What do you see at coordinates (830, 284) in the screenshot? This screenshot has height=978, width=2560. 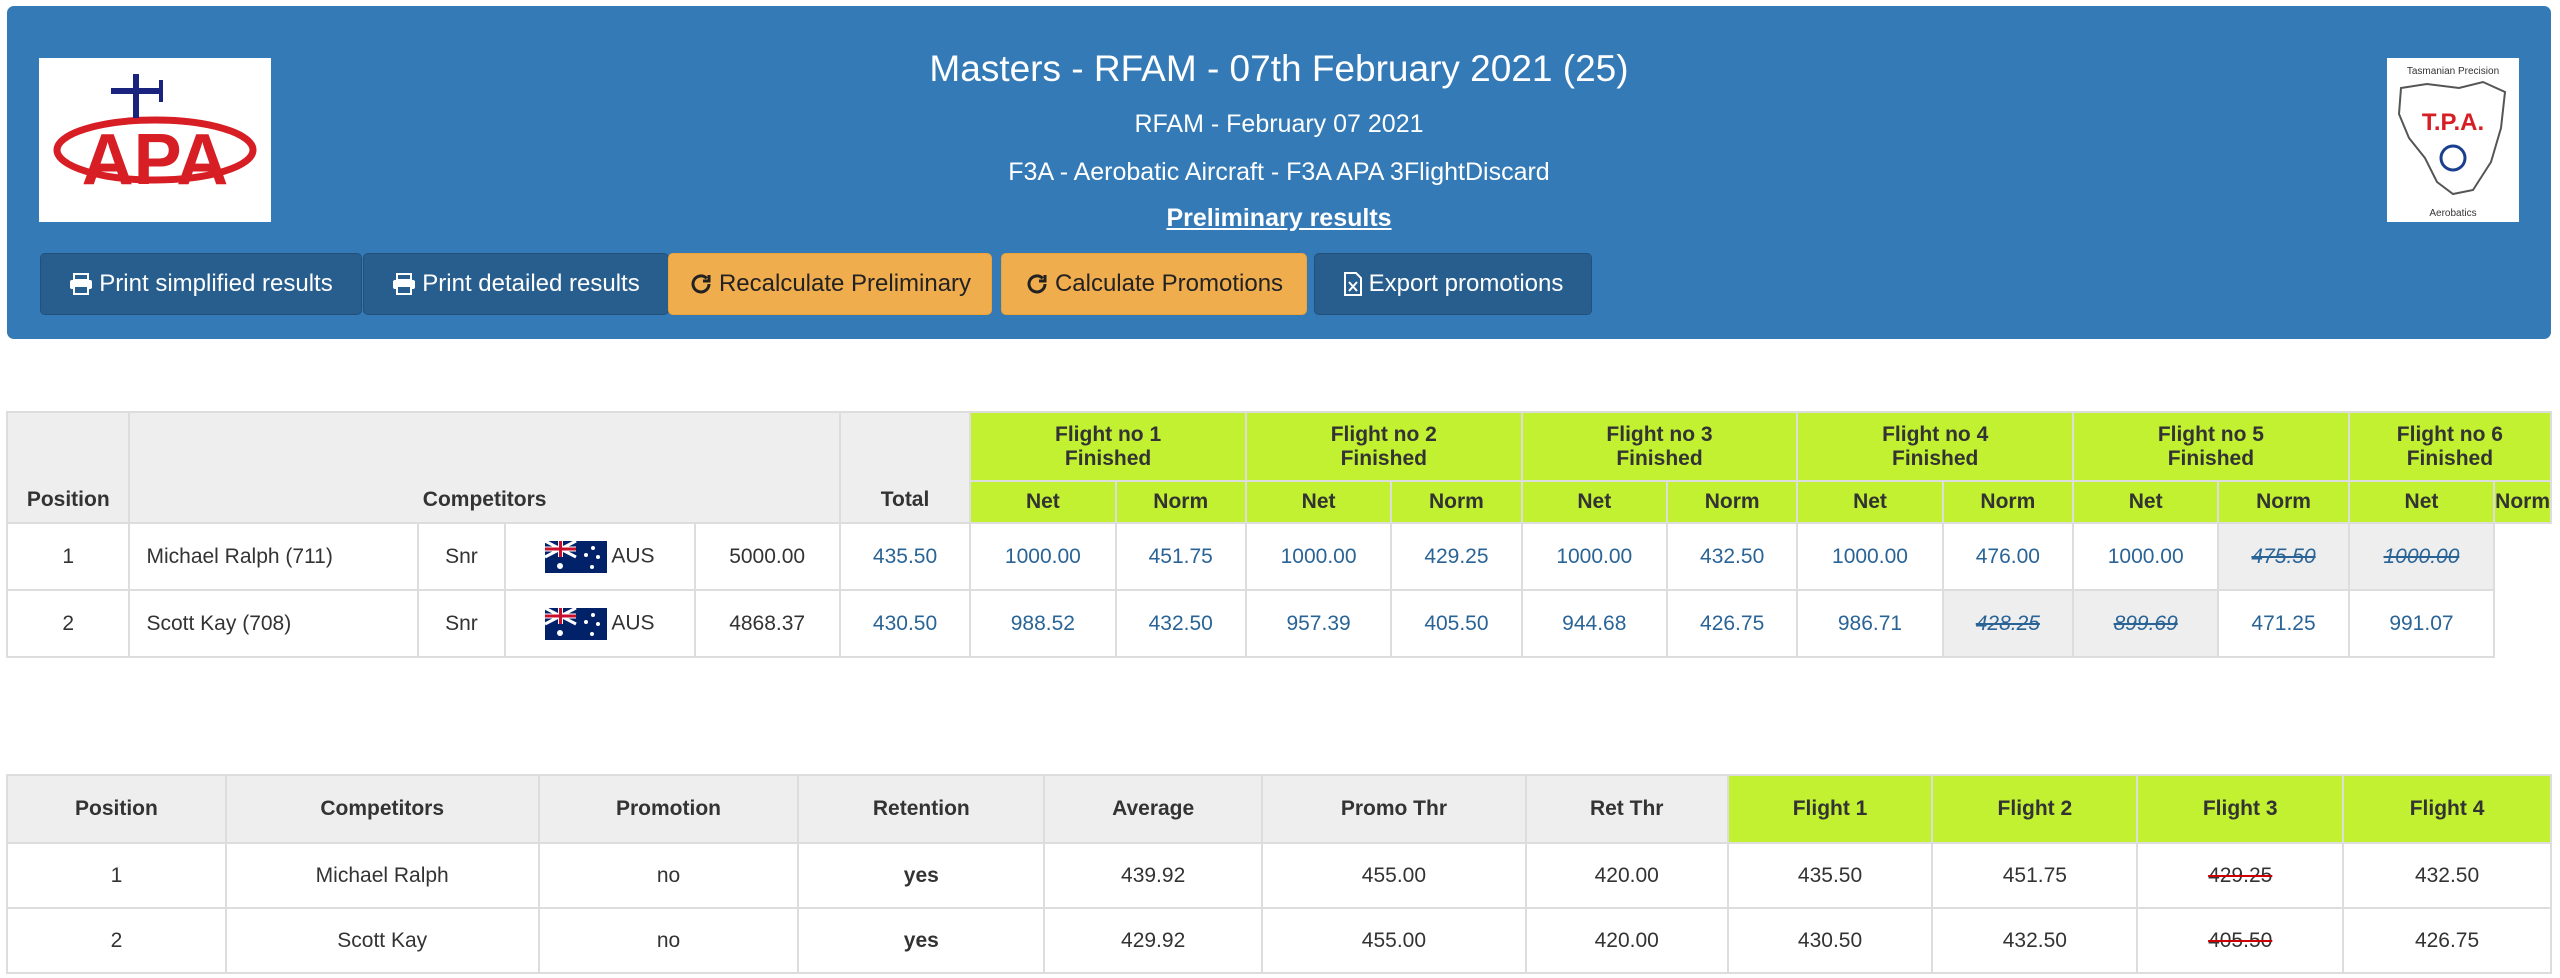 I see `recalculate-preliminary-button: Recalculate Preliminary` at bounding box center [830, 284].